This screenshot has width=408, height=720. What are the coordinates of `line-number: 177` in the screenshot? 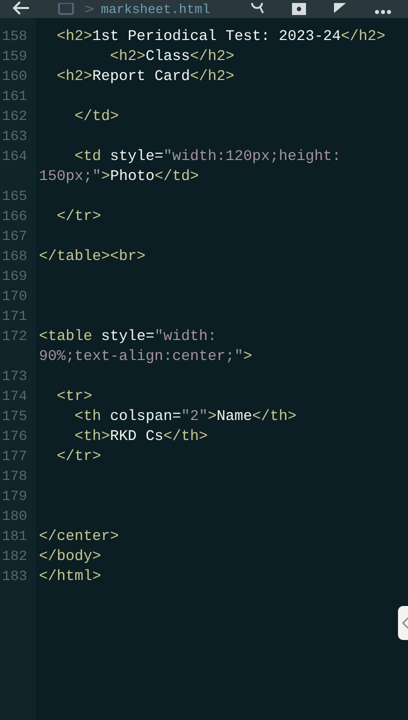 It's located at (14, 457).